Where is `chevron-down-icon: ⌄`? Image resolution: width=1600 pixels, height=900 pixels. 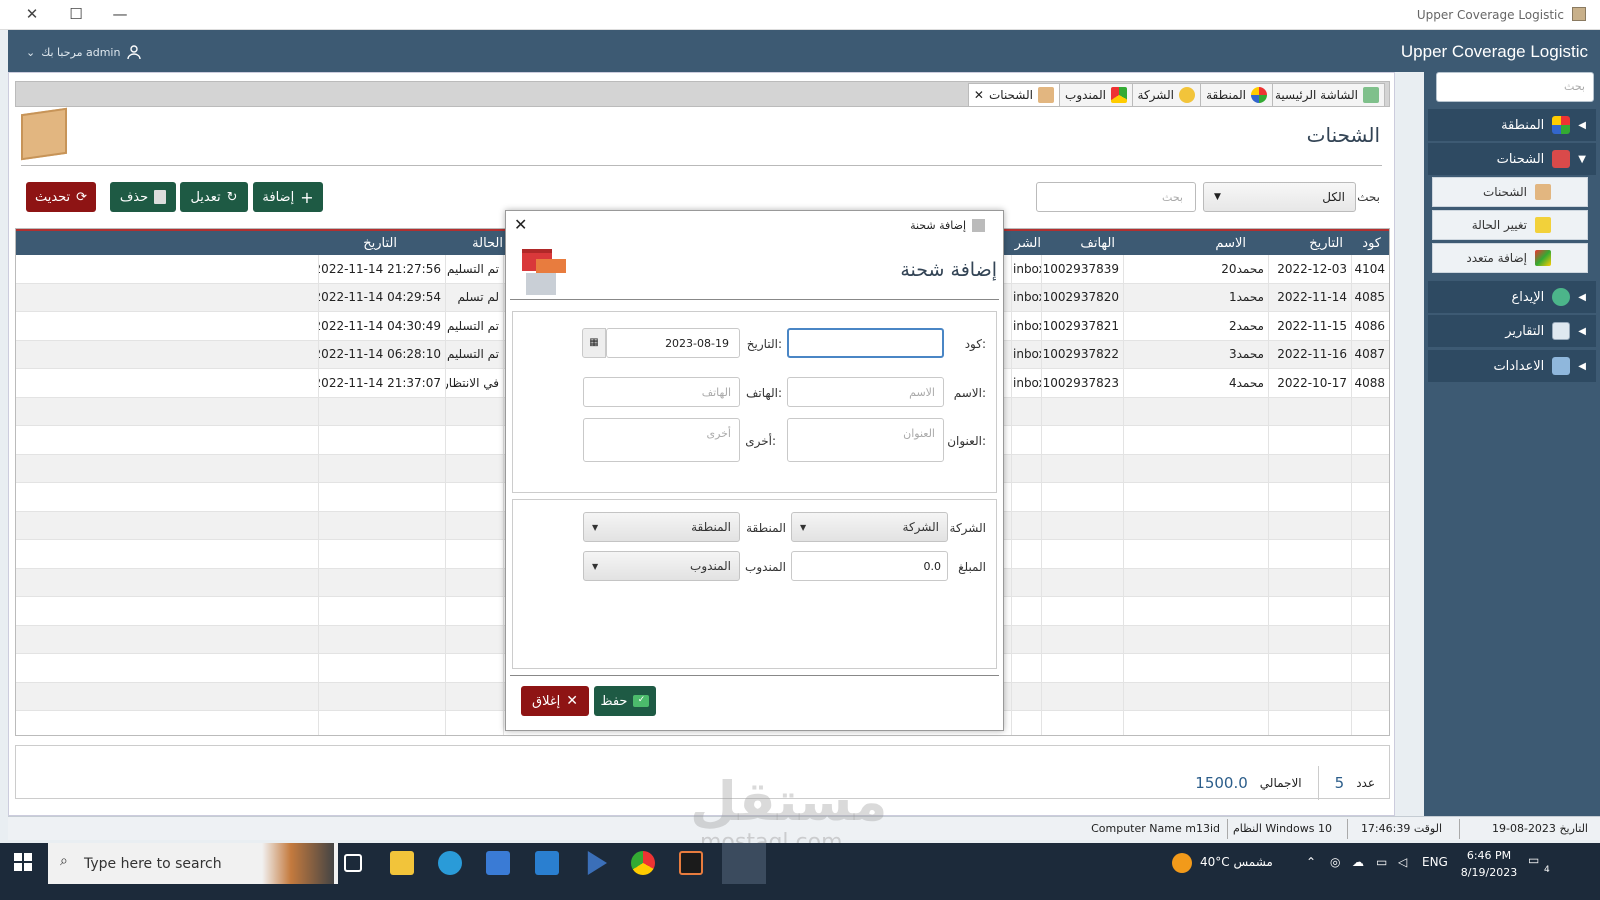
chevron-down-icon: ⌄ is located at coordinates (31, 52).